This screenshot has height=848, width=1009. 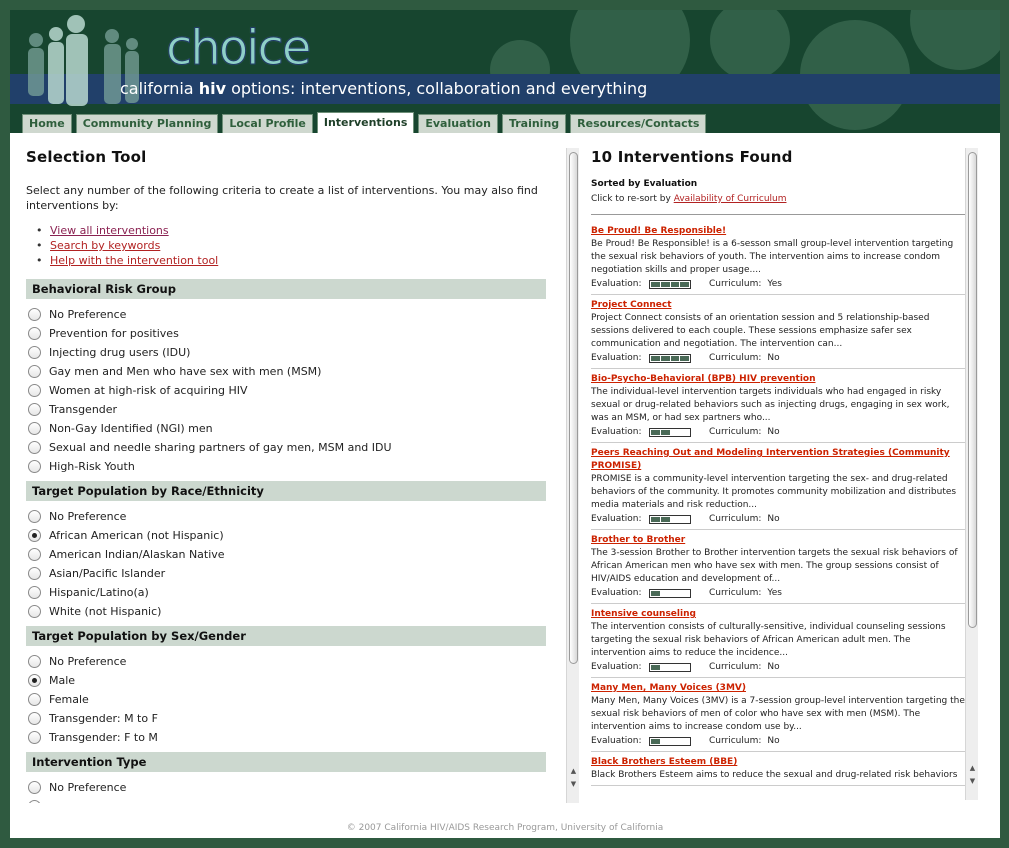 I want to click on option-label: Non-Gay Identified (NGI) men, so click(x=131, y=428).